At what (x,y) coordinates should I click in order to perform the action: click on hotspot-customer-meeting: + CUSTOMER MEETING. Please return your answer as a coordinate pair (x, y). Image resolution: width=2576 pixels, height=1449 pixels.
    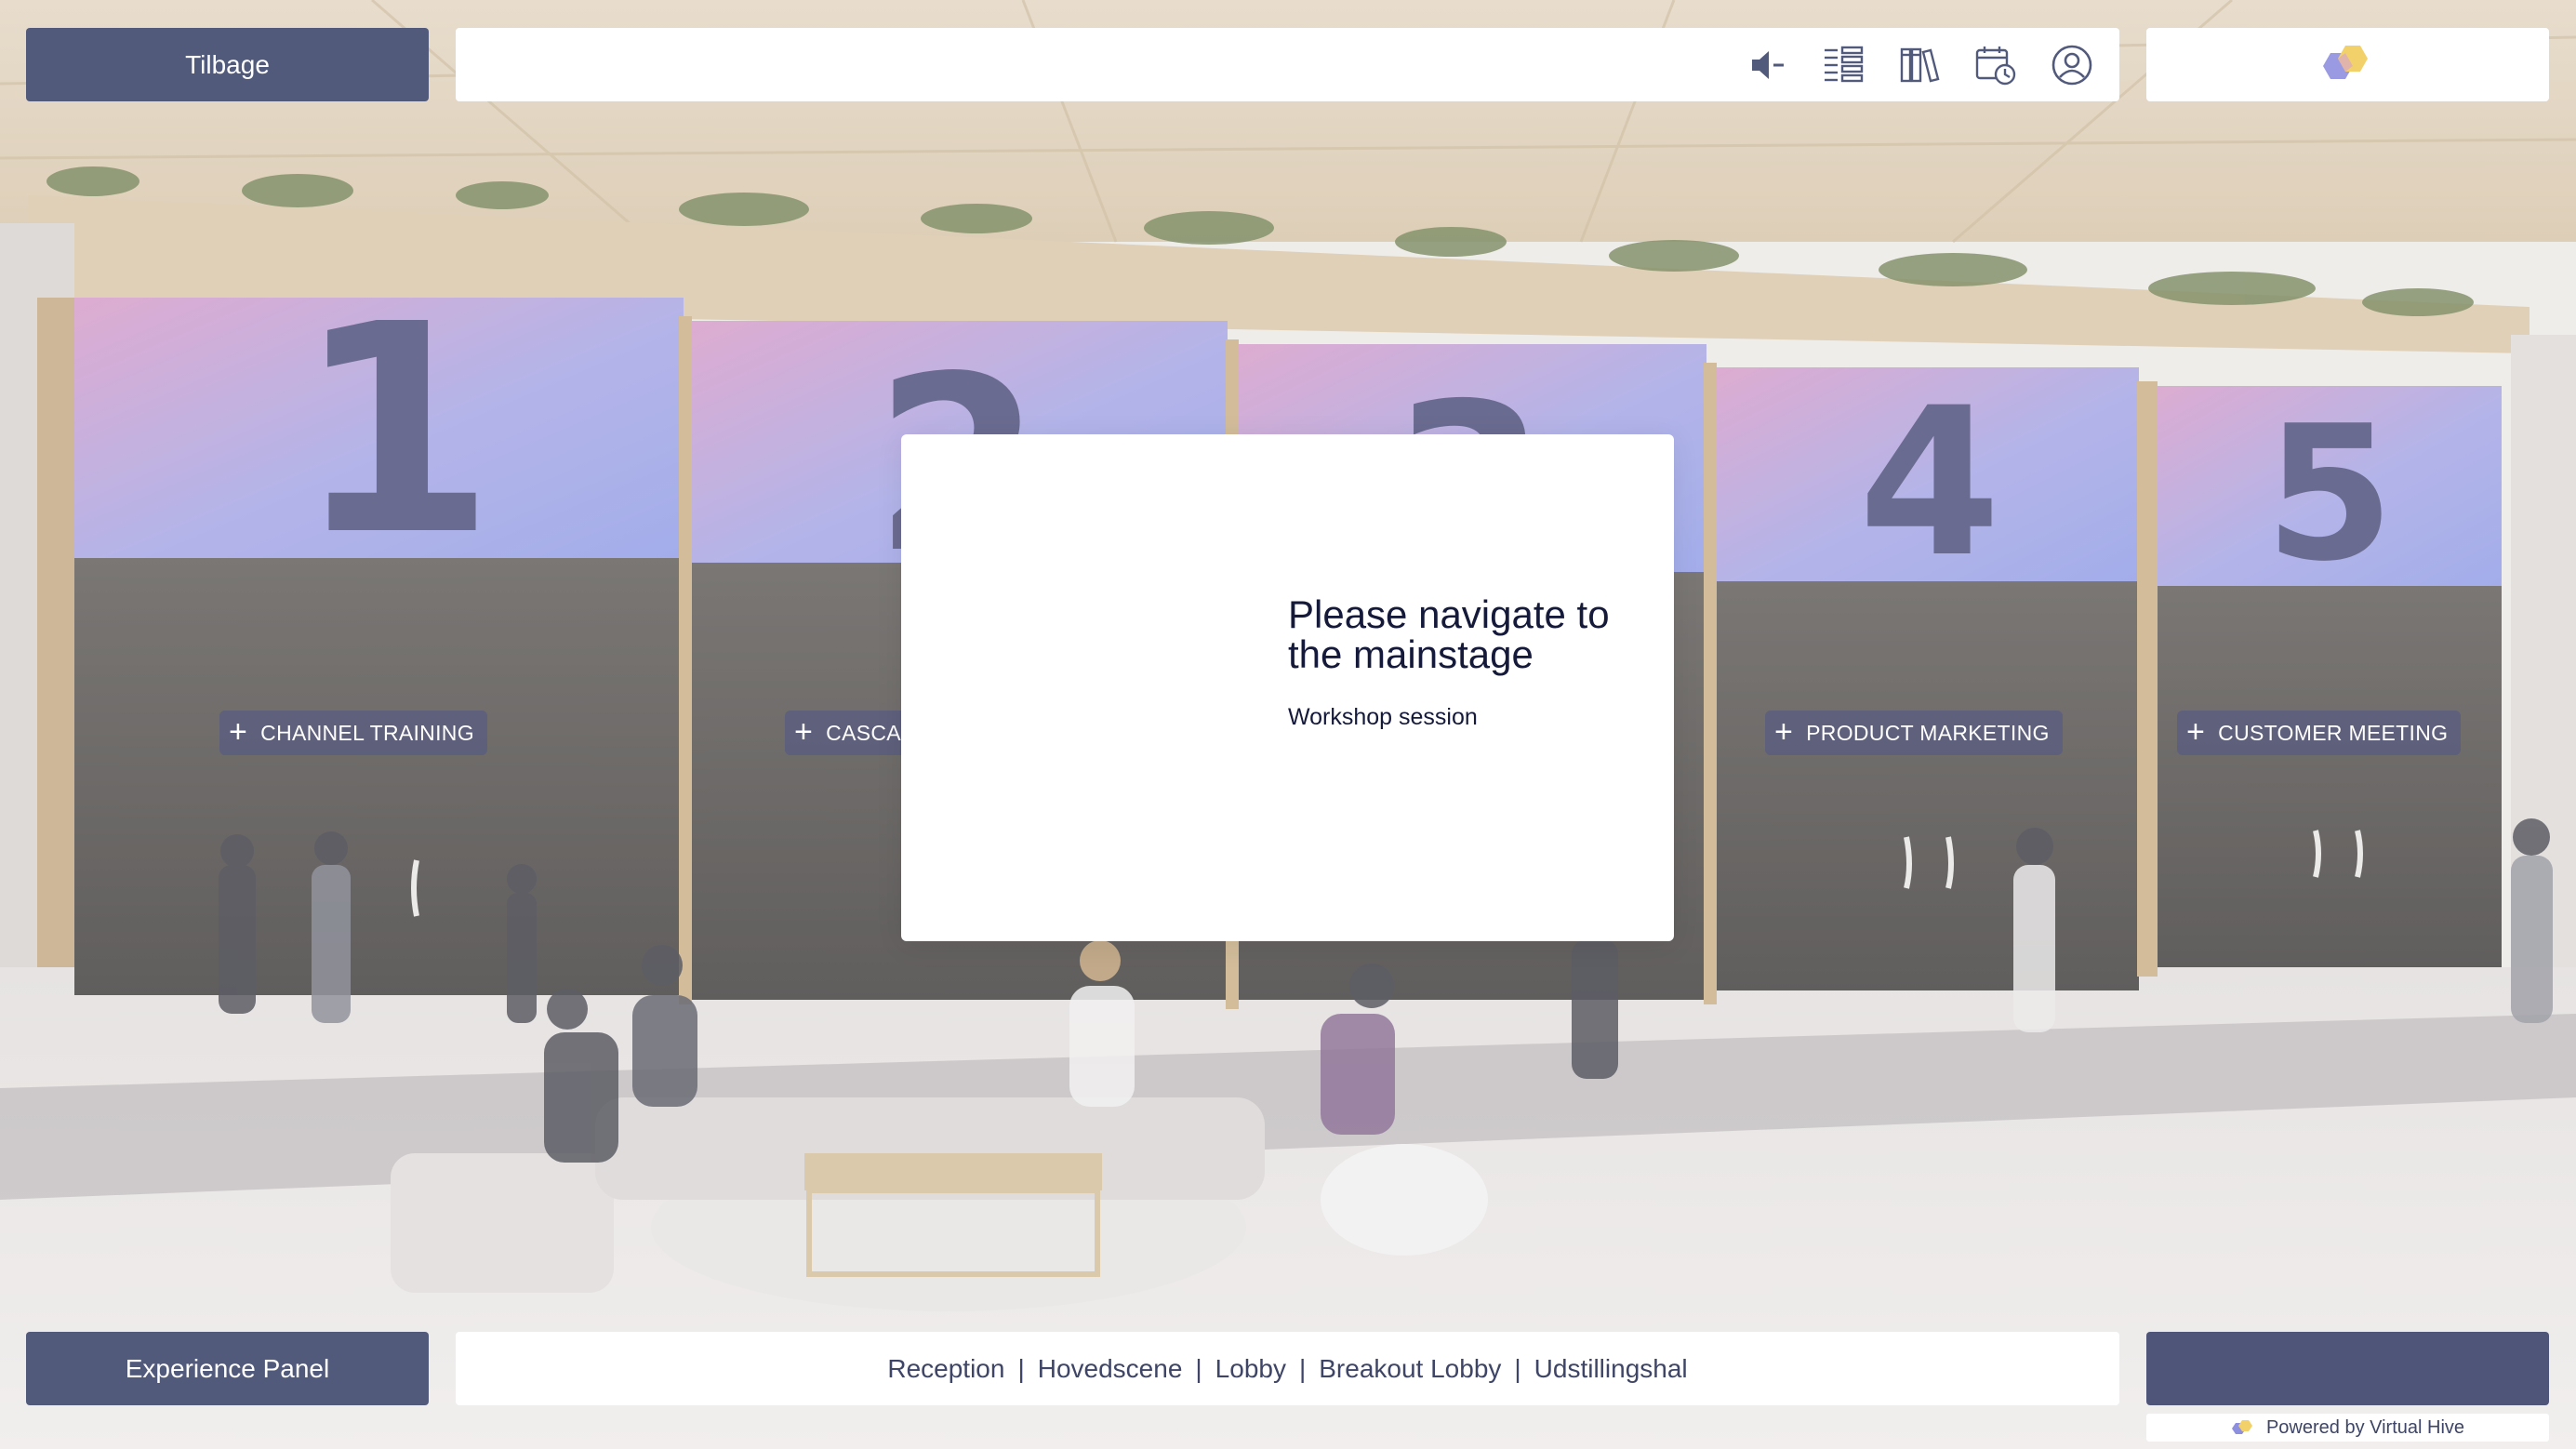
    Looking at the image, I should click on (2319, 733).